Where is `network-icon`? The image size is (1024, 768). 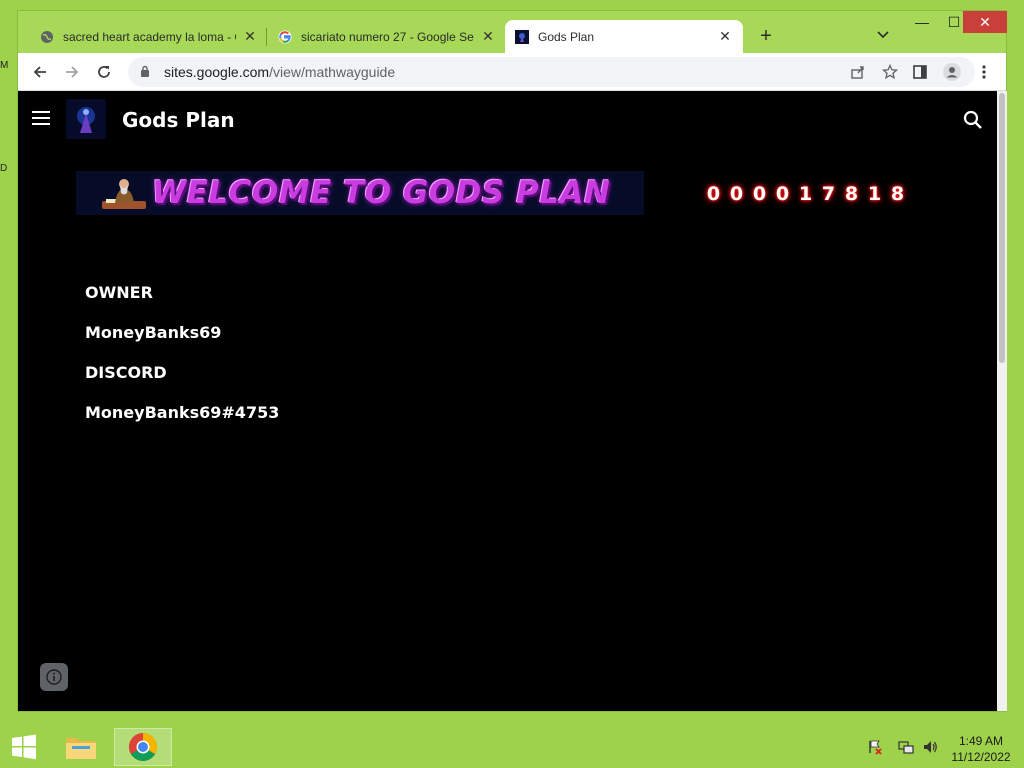 network-icon is located at coordinates (906, 747).